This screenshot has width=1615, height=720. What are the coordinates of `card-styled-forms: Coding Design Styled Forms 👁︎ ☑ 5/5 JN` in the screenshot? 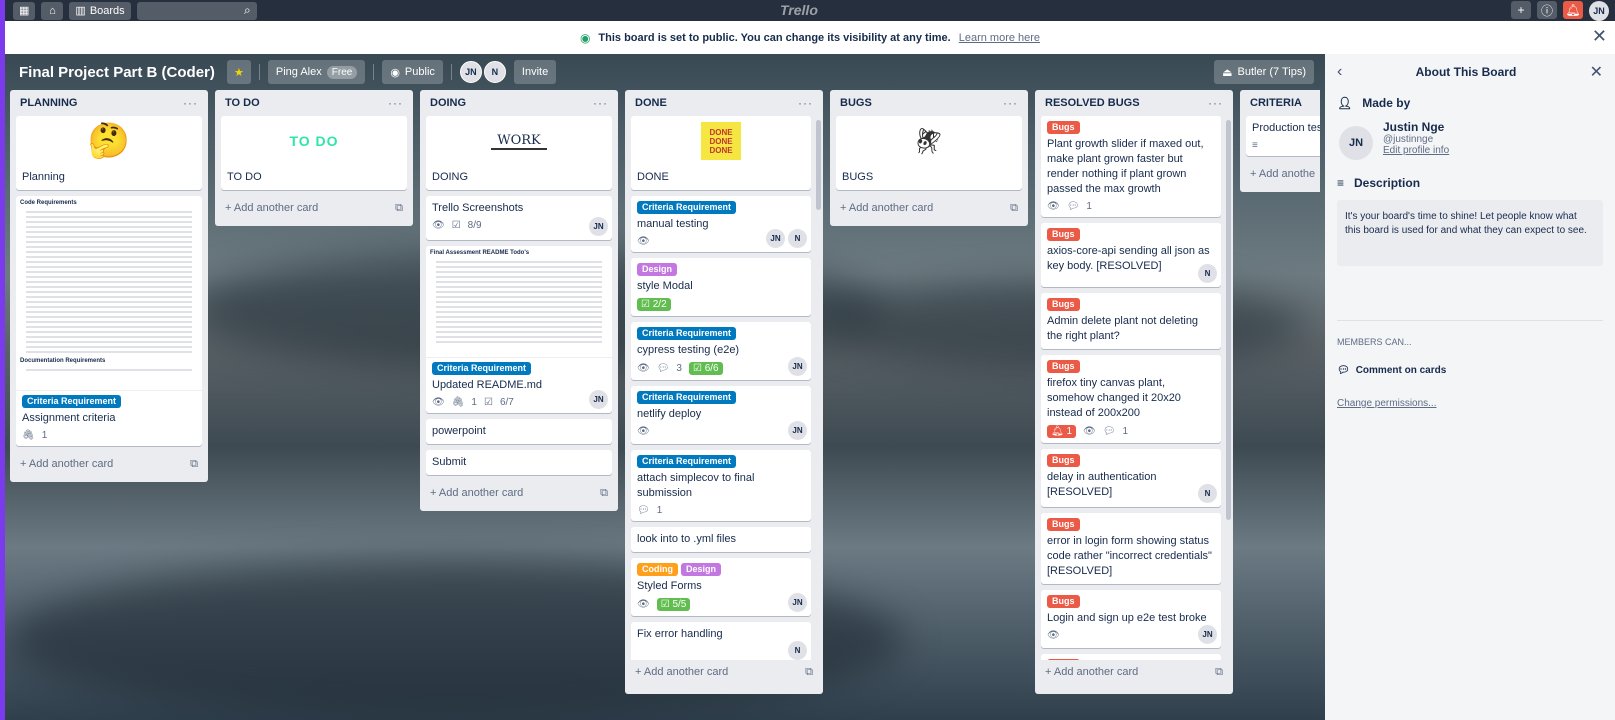 It's located at (721, 587).